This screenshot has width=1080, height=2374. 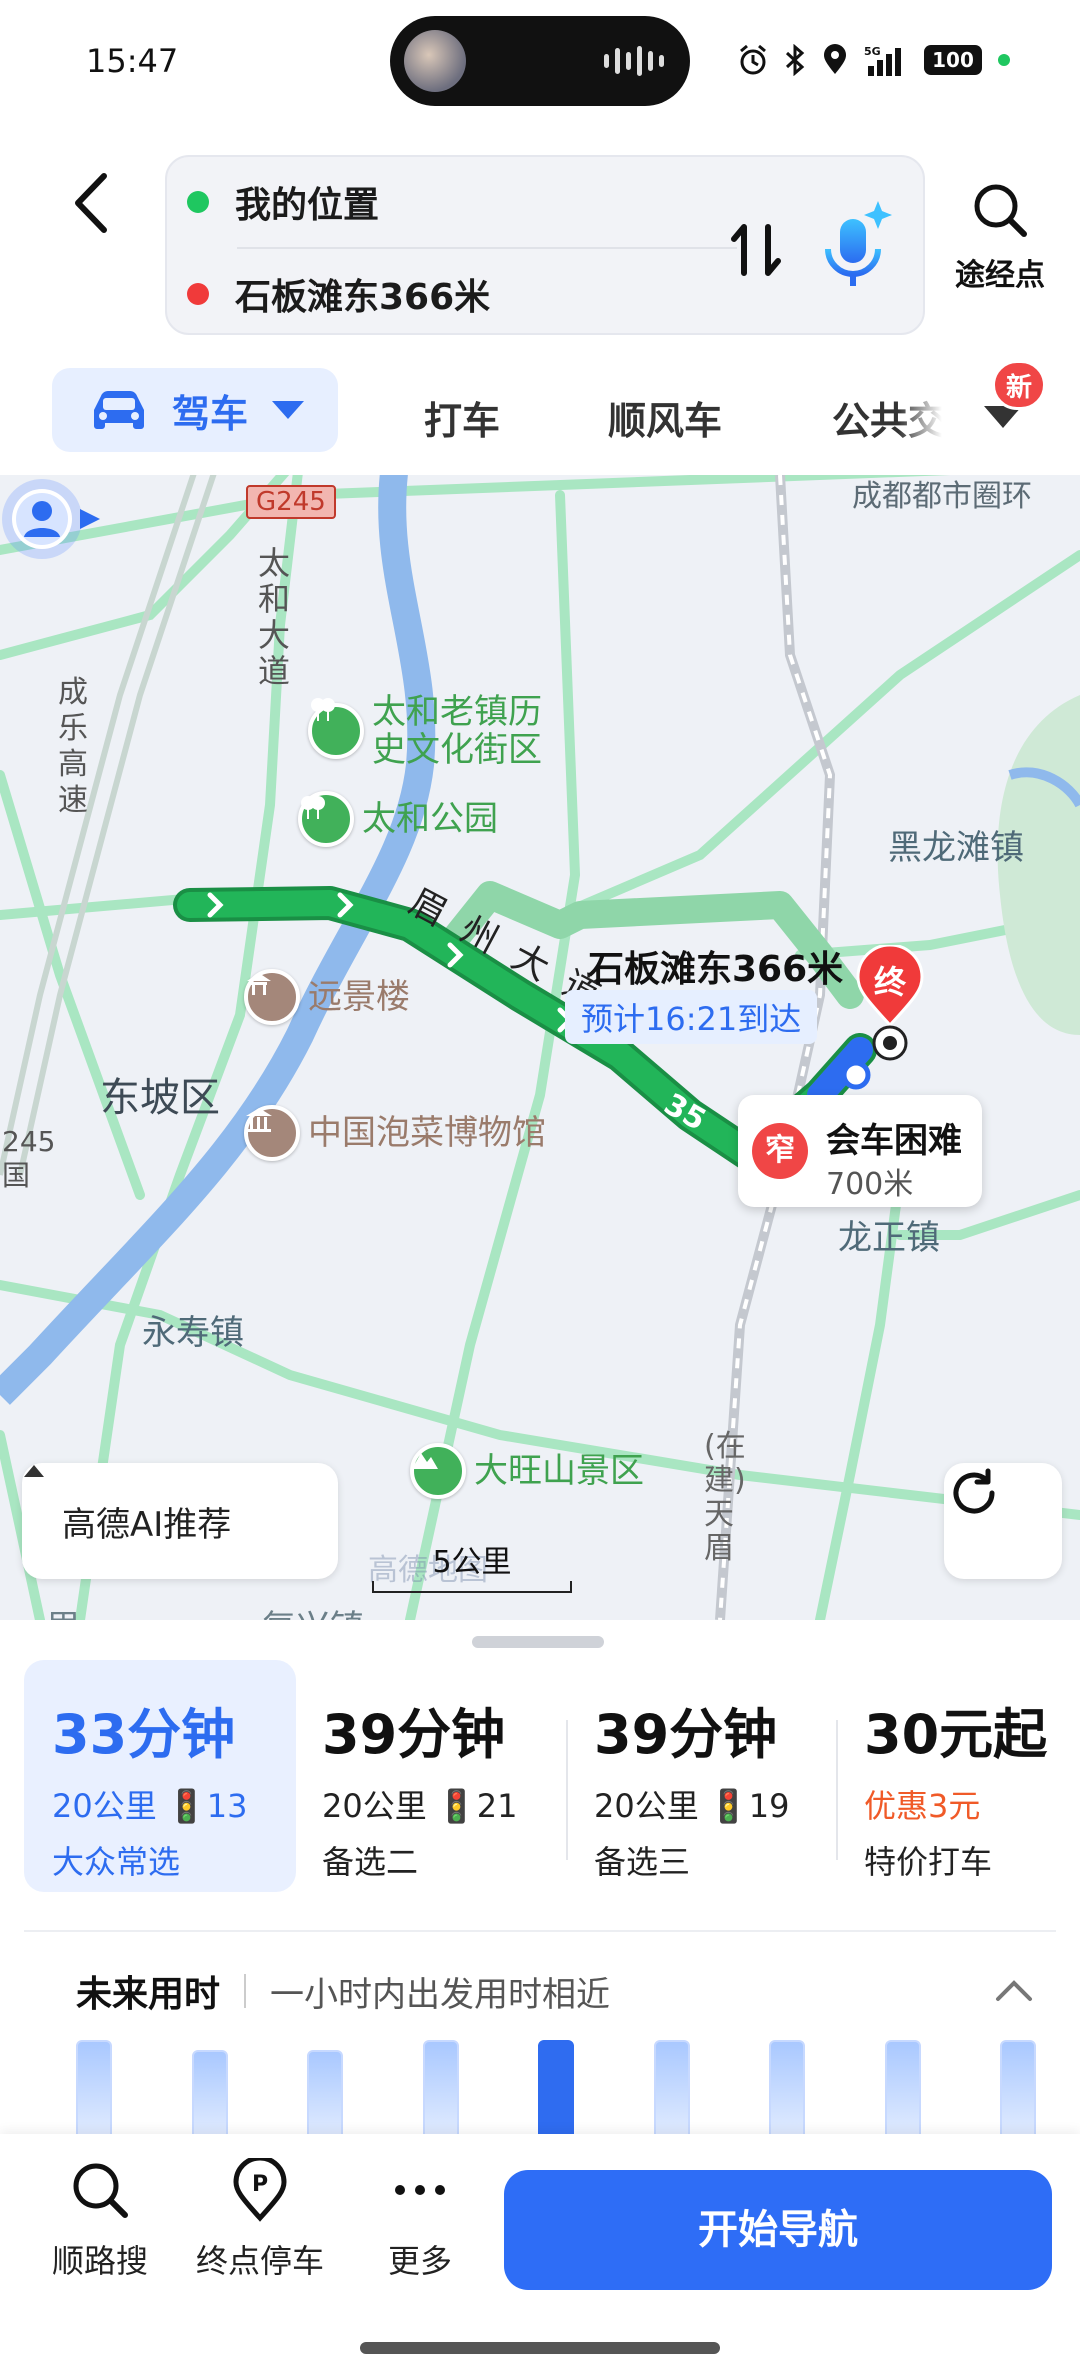 I want to click on tab-ride-share: 顺风车, so click(x=665, y=417).